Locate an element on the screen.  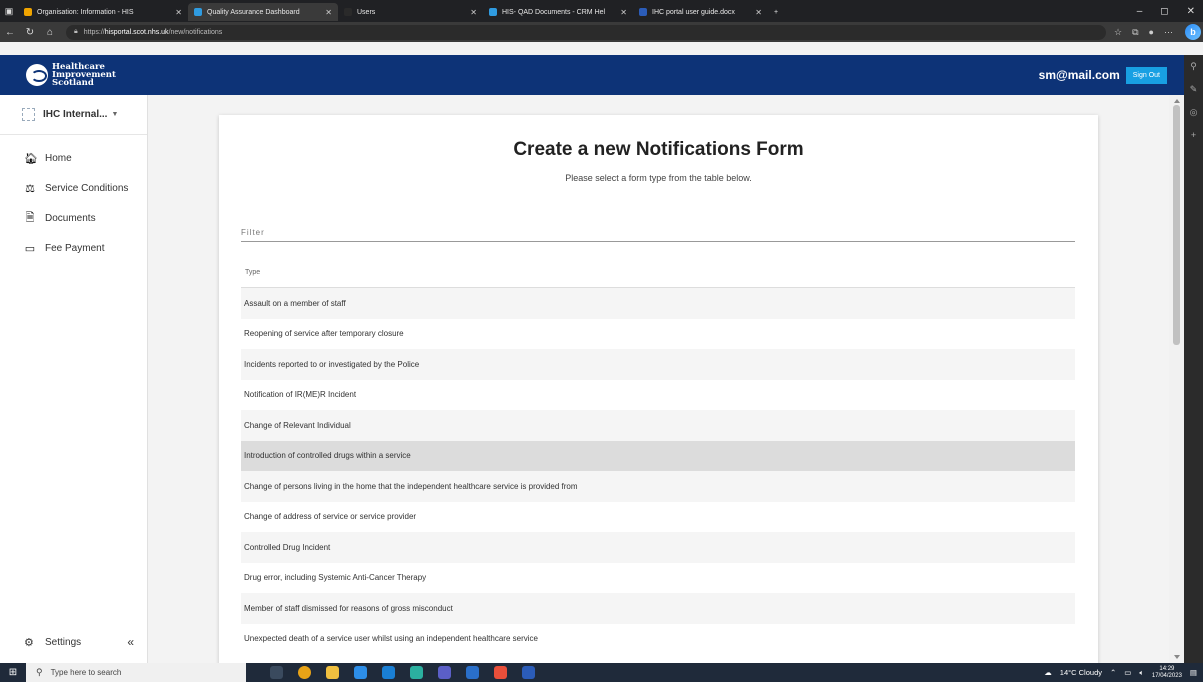
notifications-icon: ▤ is located at coordinates (1193, 672).